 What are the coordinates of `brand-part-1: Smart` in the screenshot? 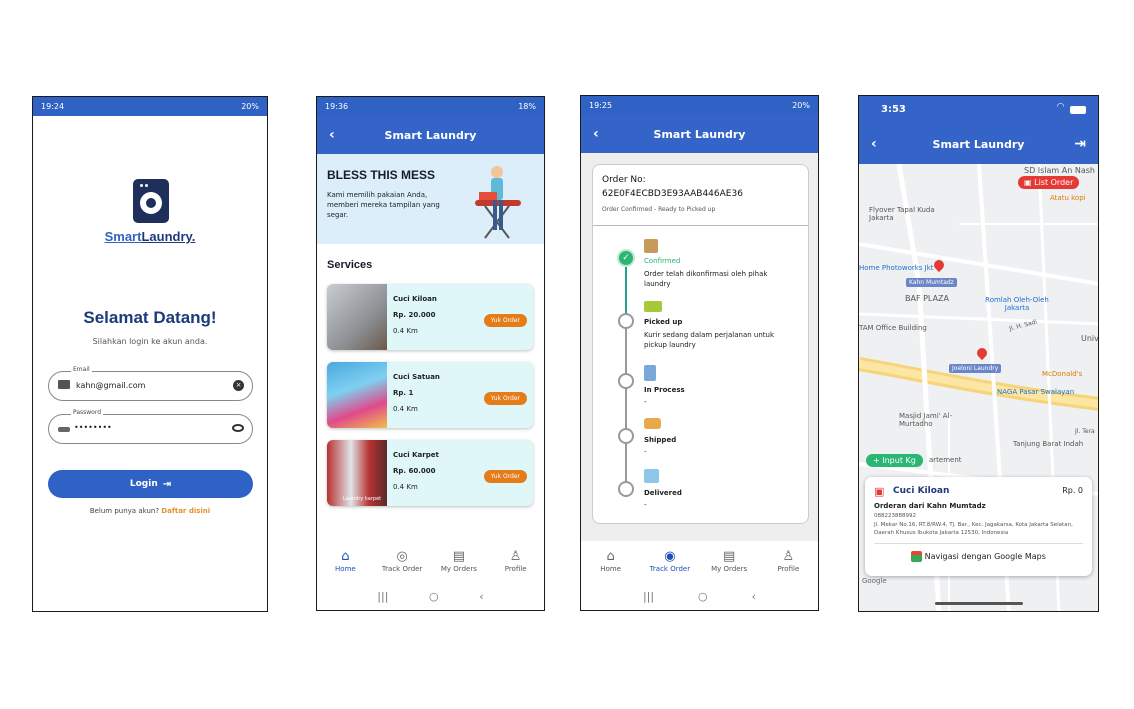 It's located at (123, 236).